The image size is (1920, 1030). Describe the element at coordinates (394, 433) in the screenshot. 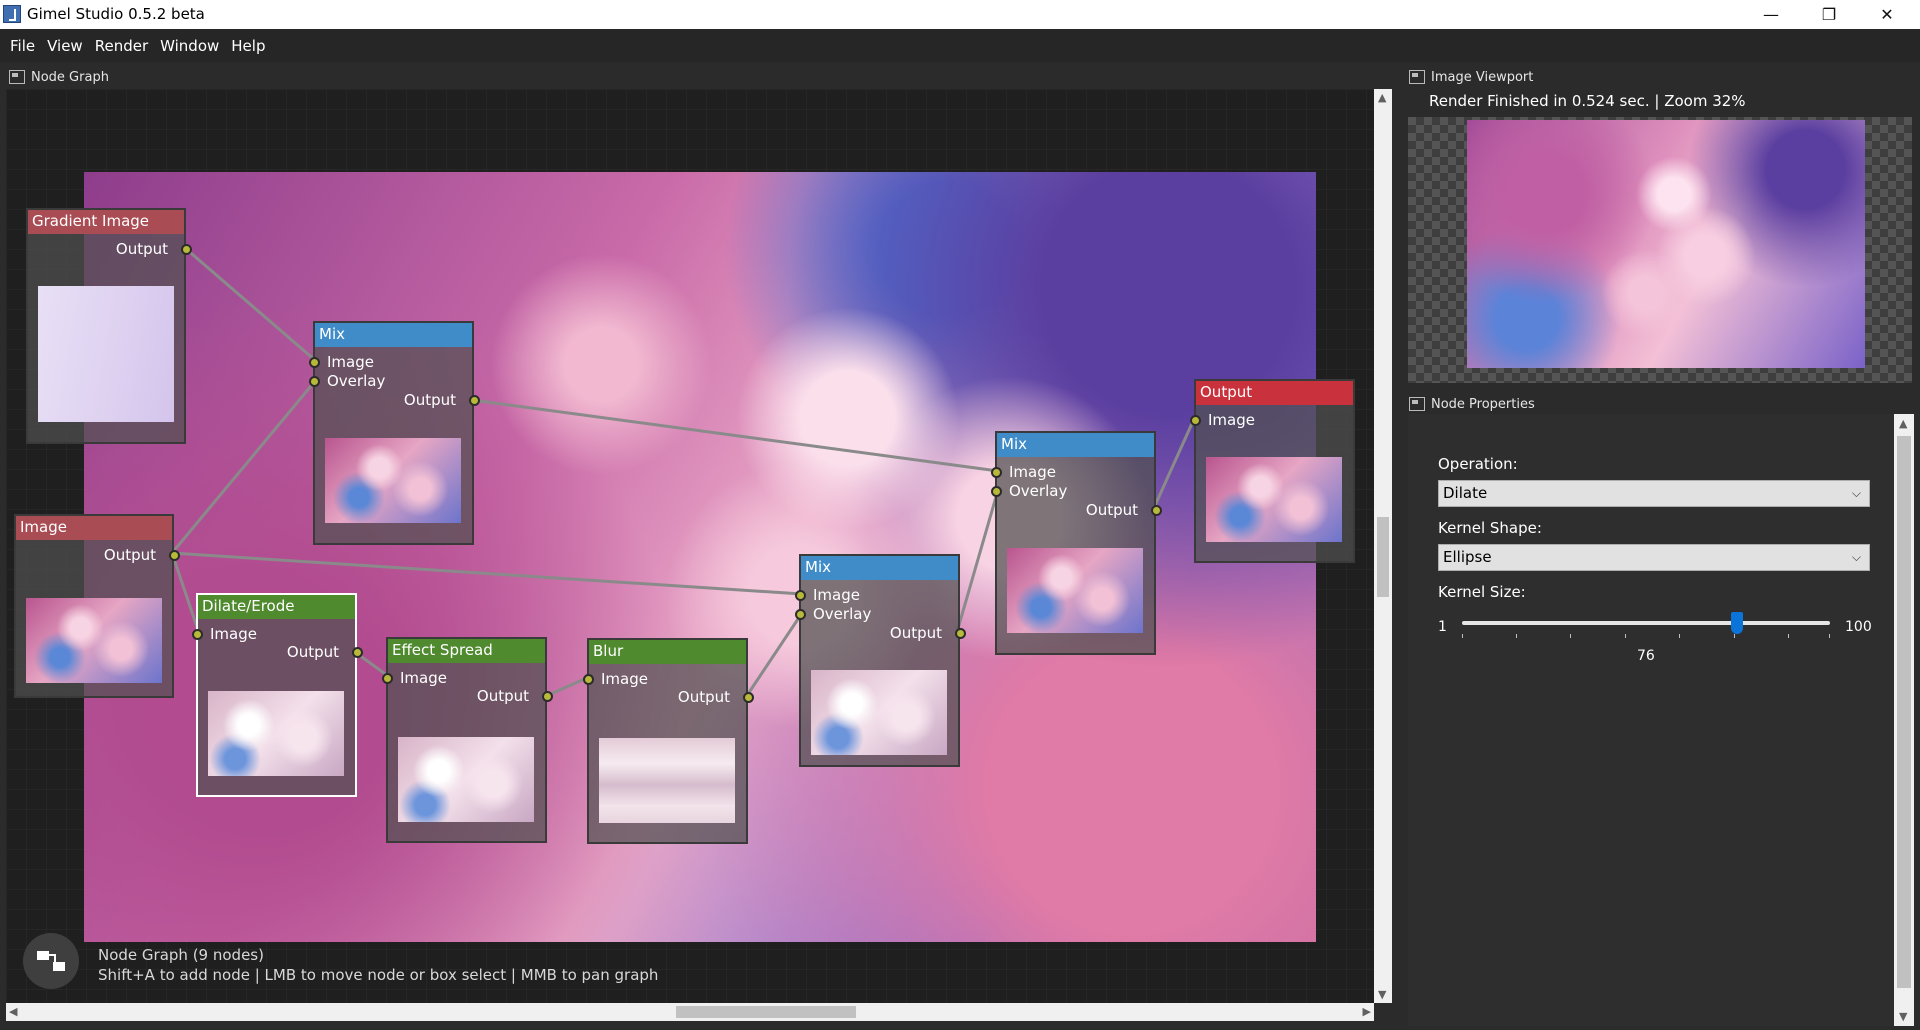

I see `node-mix-1: Mix Image Overlay Output` at that location.